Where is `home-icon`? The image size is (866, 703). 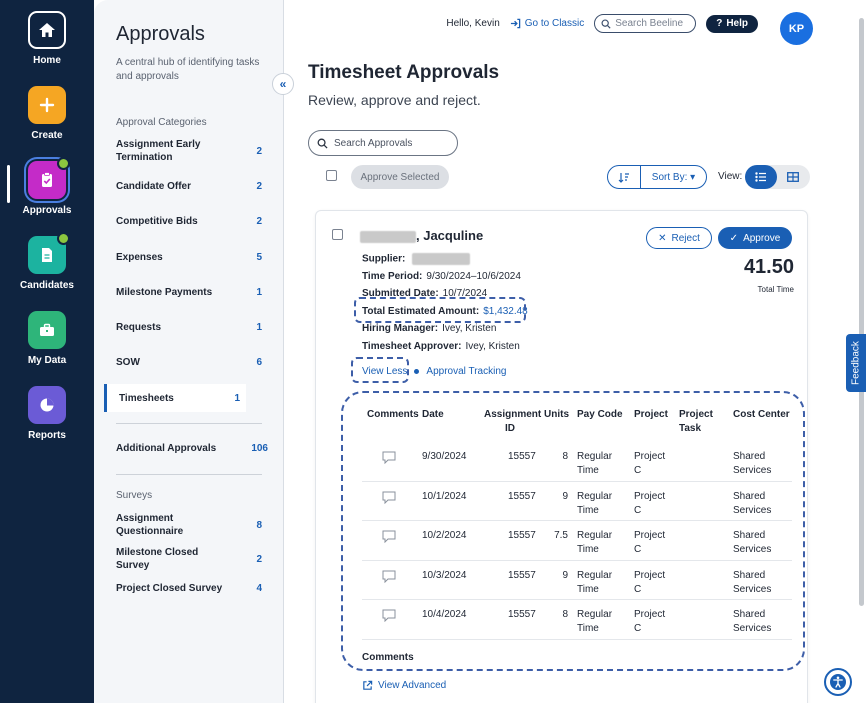
home-icon is located at coordinates (47, 30).